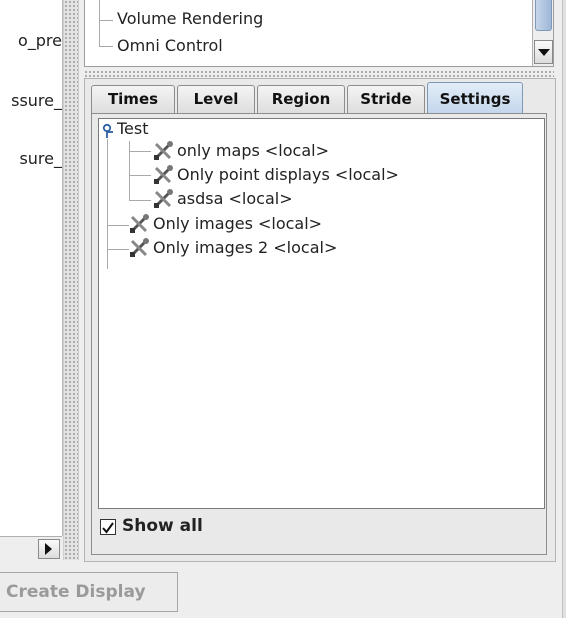  I want to click on checkbox-box, so click(108, 527).